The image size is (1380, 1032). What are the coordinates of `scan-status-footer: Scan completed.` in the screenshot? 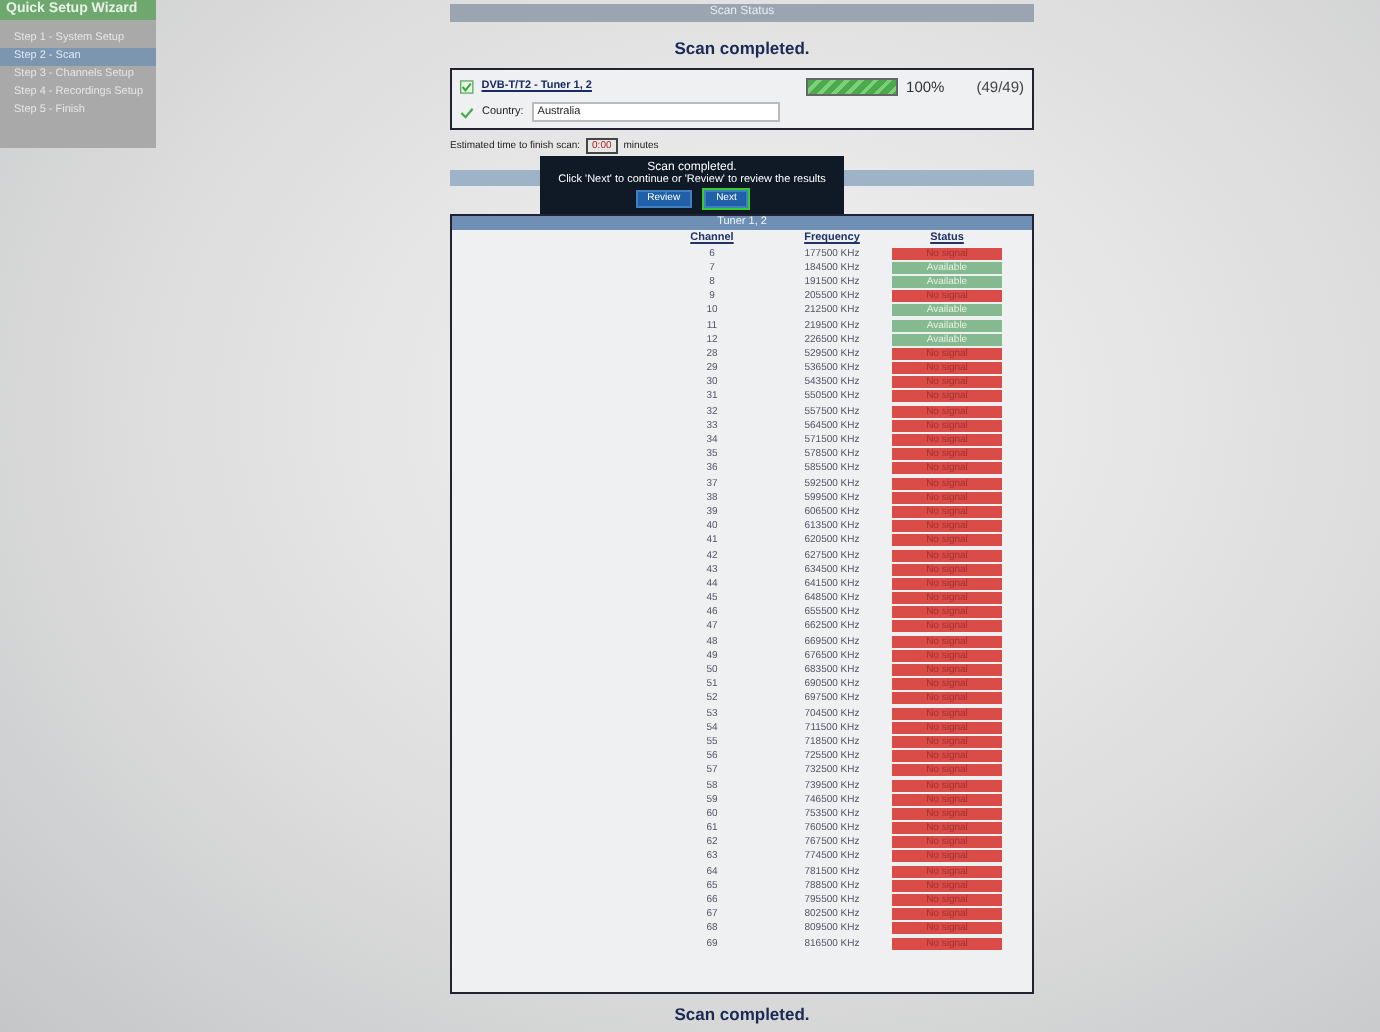 It's located at (742, 1014).